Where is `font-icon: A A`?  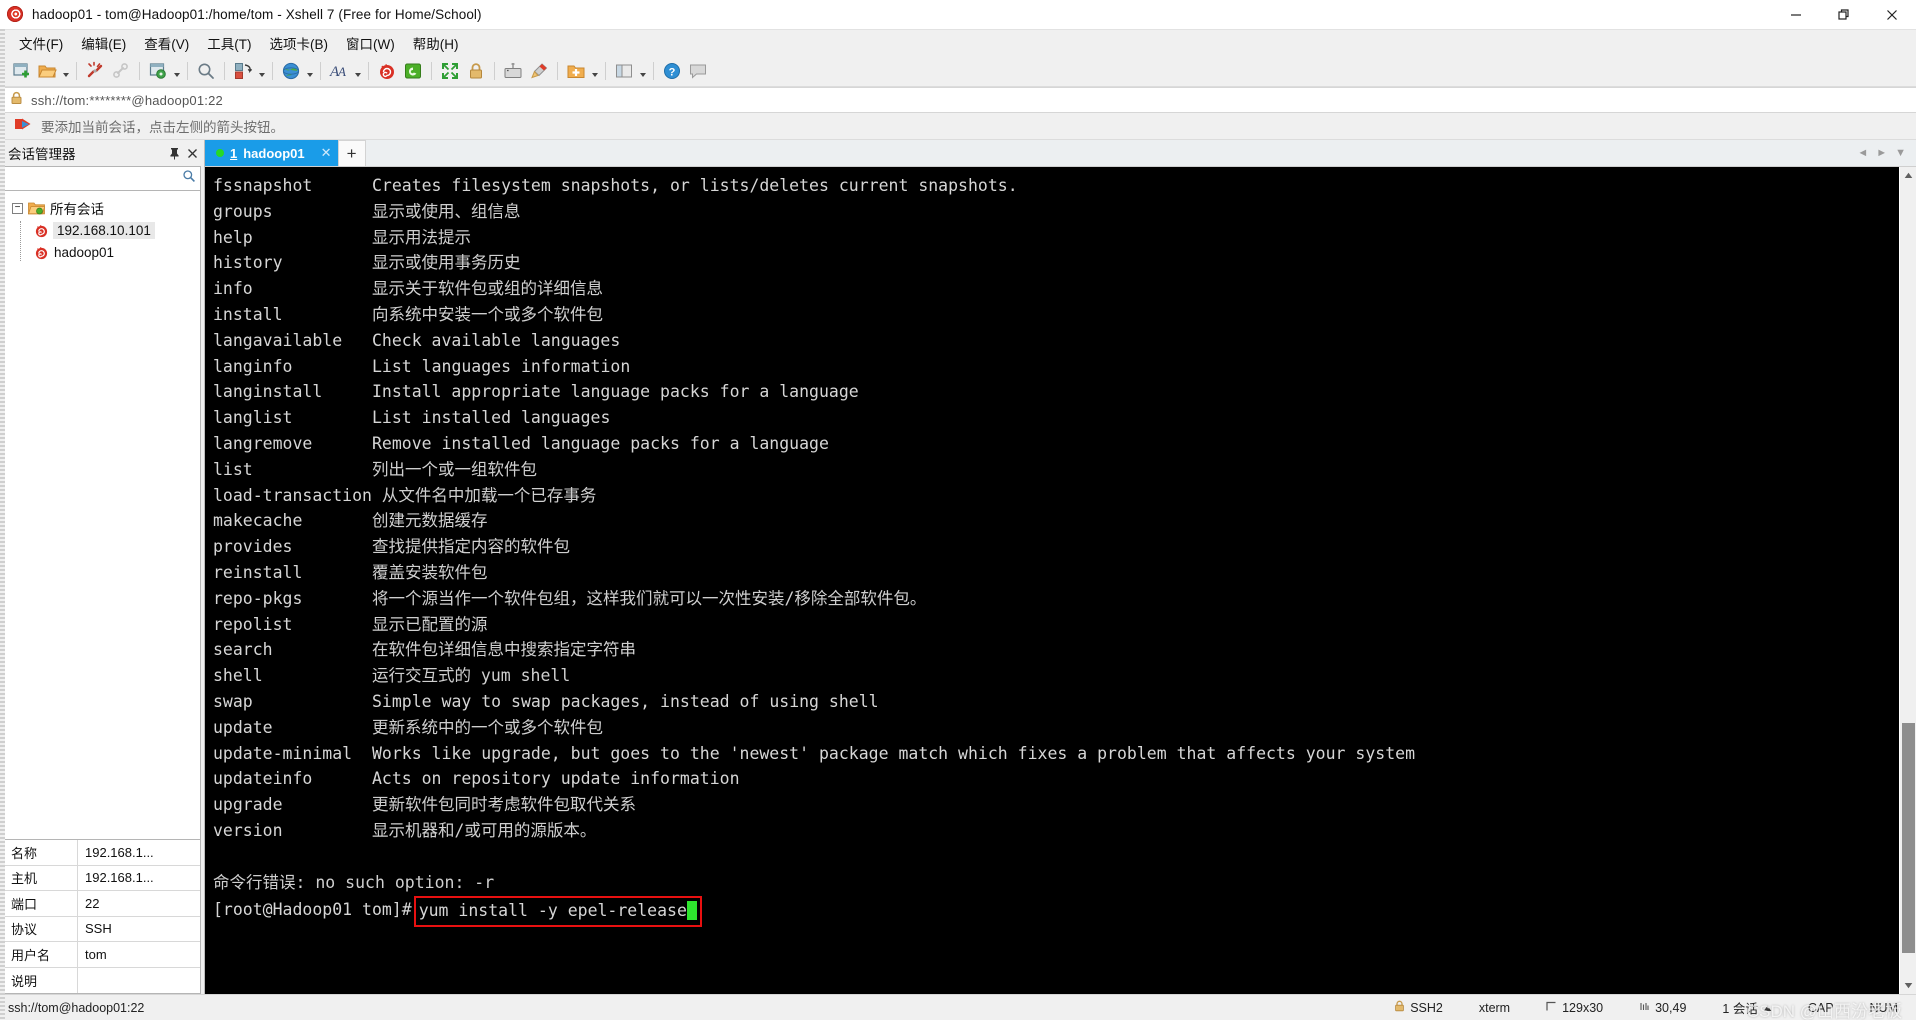 font-icon: A A is located at coordinates (339, 71).